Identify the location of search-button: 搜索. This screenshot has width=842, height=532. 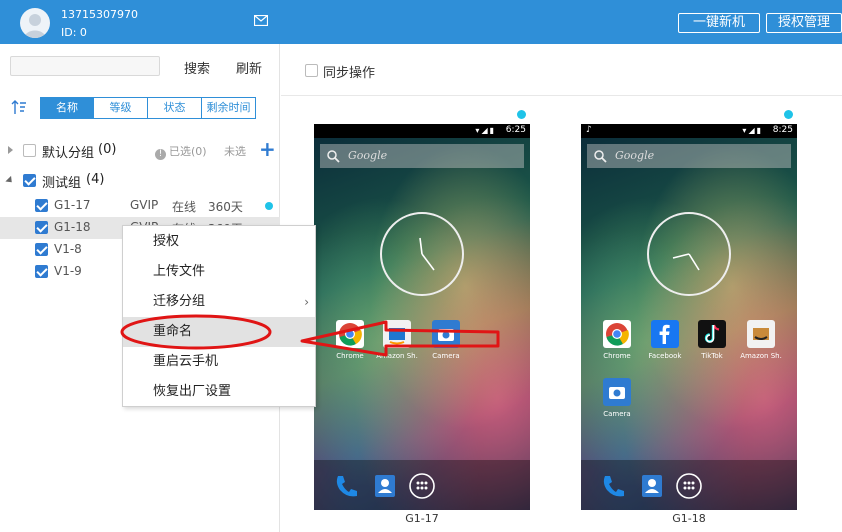
(197, 67).